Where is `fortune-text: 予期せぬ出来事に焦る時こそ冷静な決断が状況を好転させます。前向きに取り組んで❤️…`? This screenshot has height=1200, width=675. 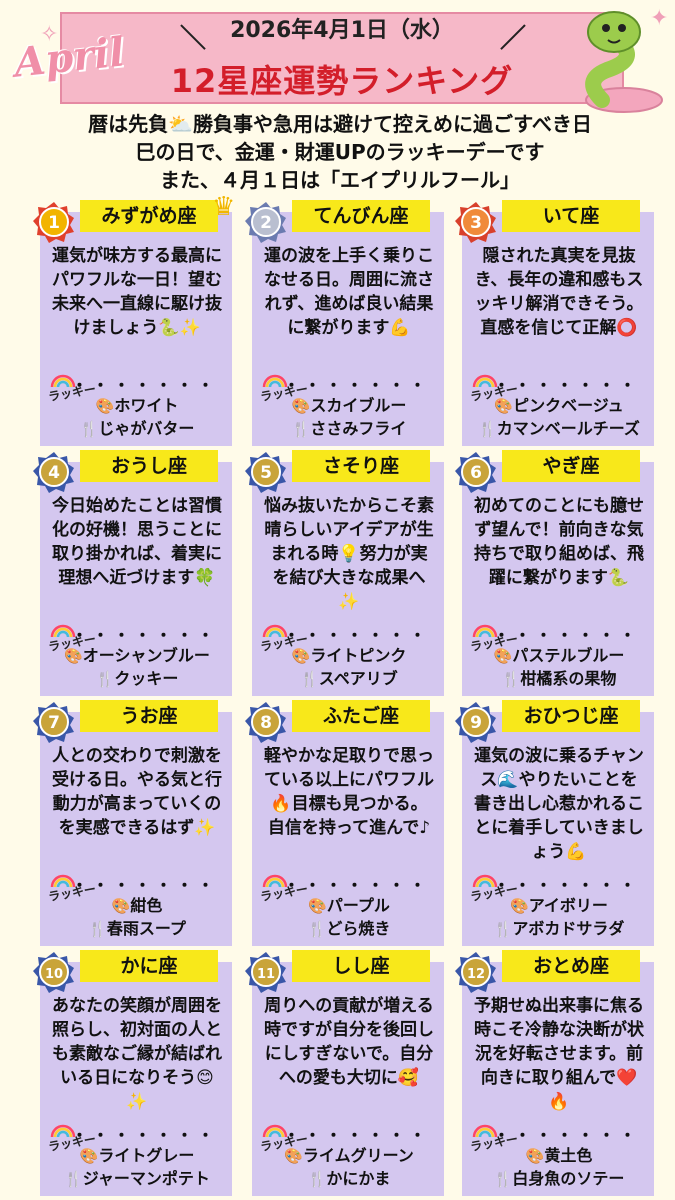
fortune-text: 予期せぬ出来事に焦る時こそ冷静な決断が状況を好転させます。前向きに取り組んで❤️… is located at coordinates (559, 1054).